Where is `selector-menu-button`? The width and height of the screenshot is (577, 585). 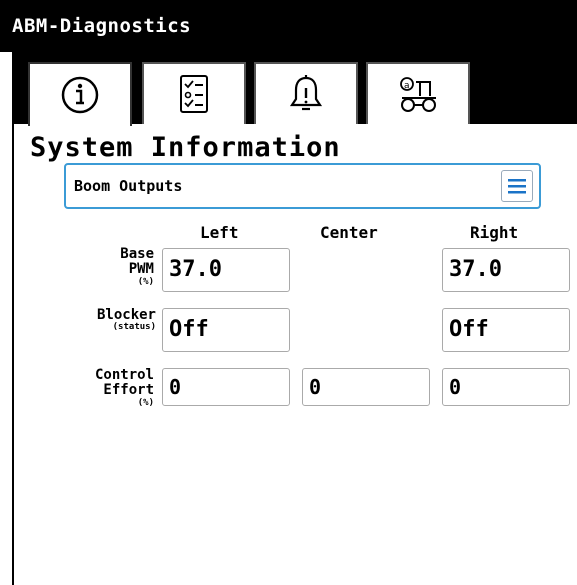 selector-menu-button is located at coordinates (517, 186).